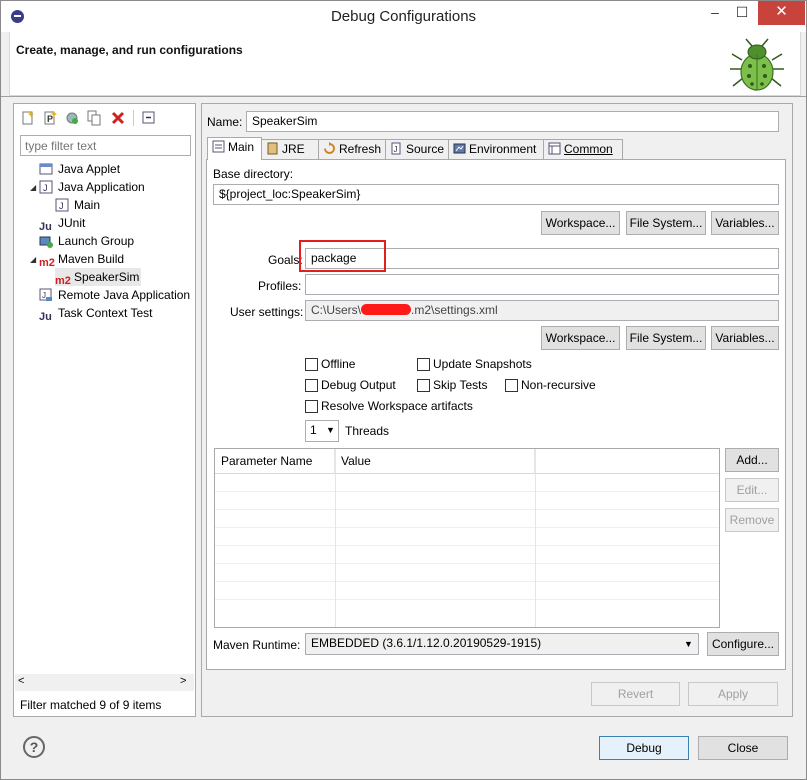  I want to click on debug-button: Debug, so click(644, 748).